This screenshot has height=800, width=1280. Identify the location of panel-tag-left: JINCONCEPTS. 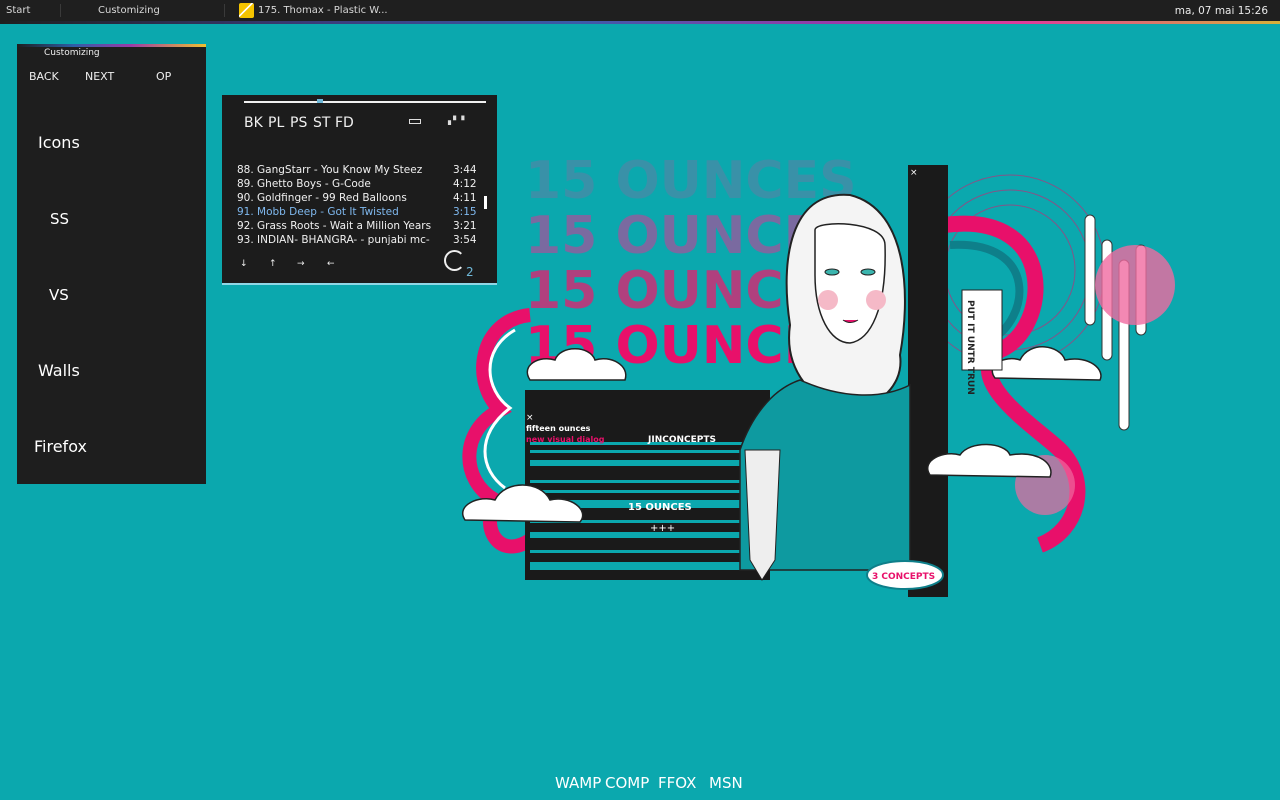
(681, 440).